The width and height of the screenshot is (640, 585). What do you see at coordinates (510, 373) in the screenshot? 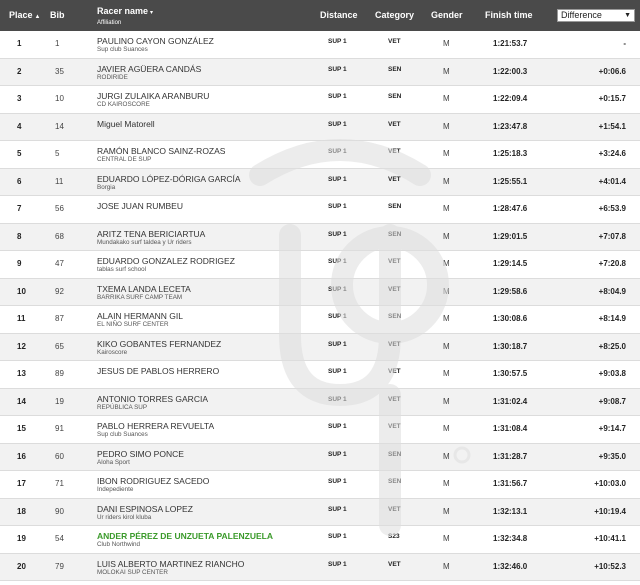
I see `finish-time-cell: 1:30:57.5` at bounding box center [510, 373].